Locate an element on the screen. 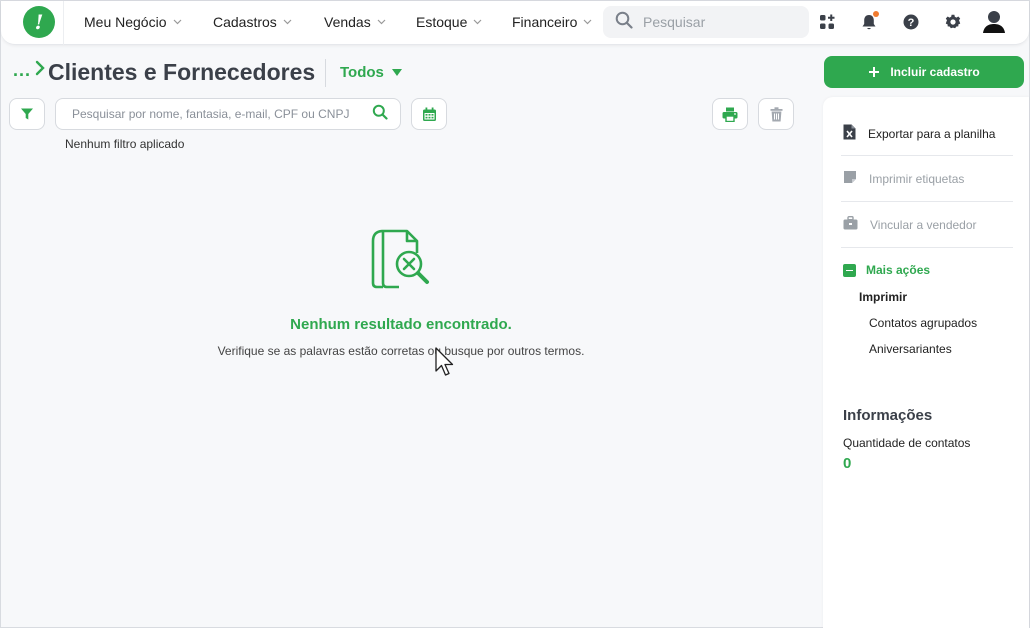  nav-cadastros-label: Cadastros is located at coordinates (245, 22).